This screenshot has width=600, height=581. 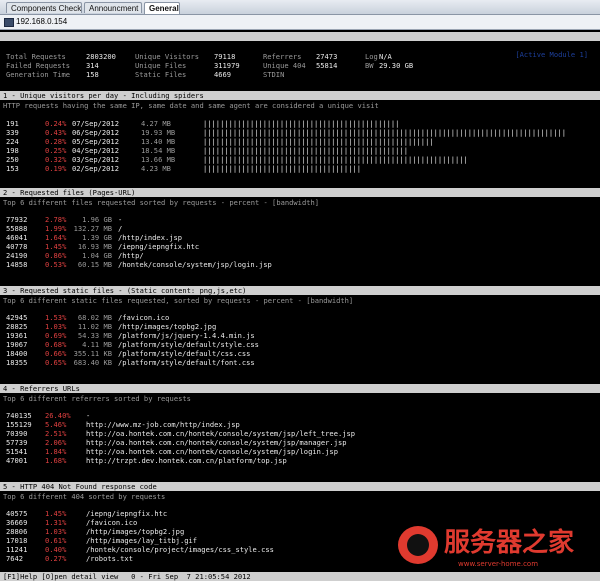 What do you see at coordinates (156, 168) in the screenshot?
I see `row-bandwidth: 4.23 MB` at bounding box center [156, 168].